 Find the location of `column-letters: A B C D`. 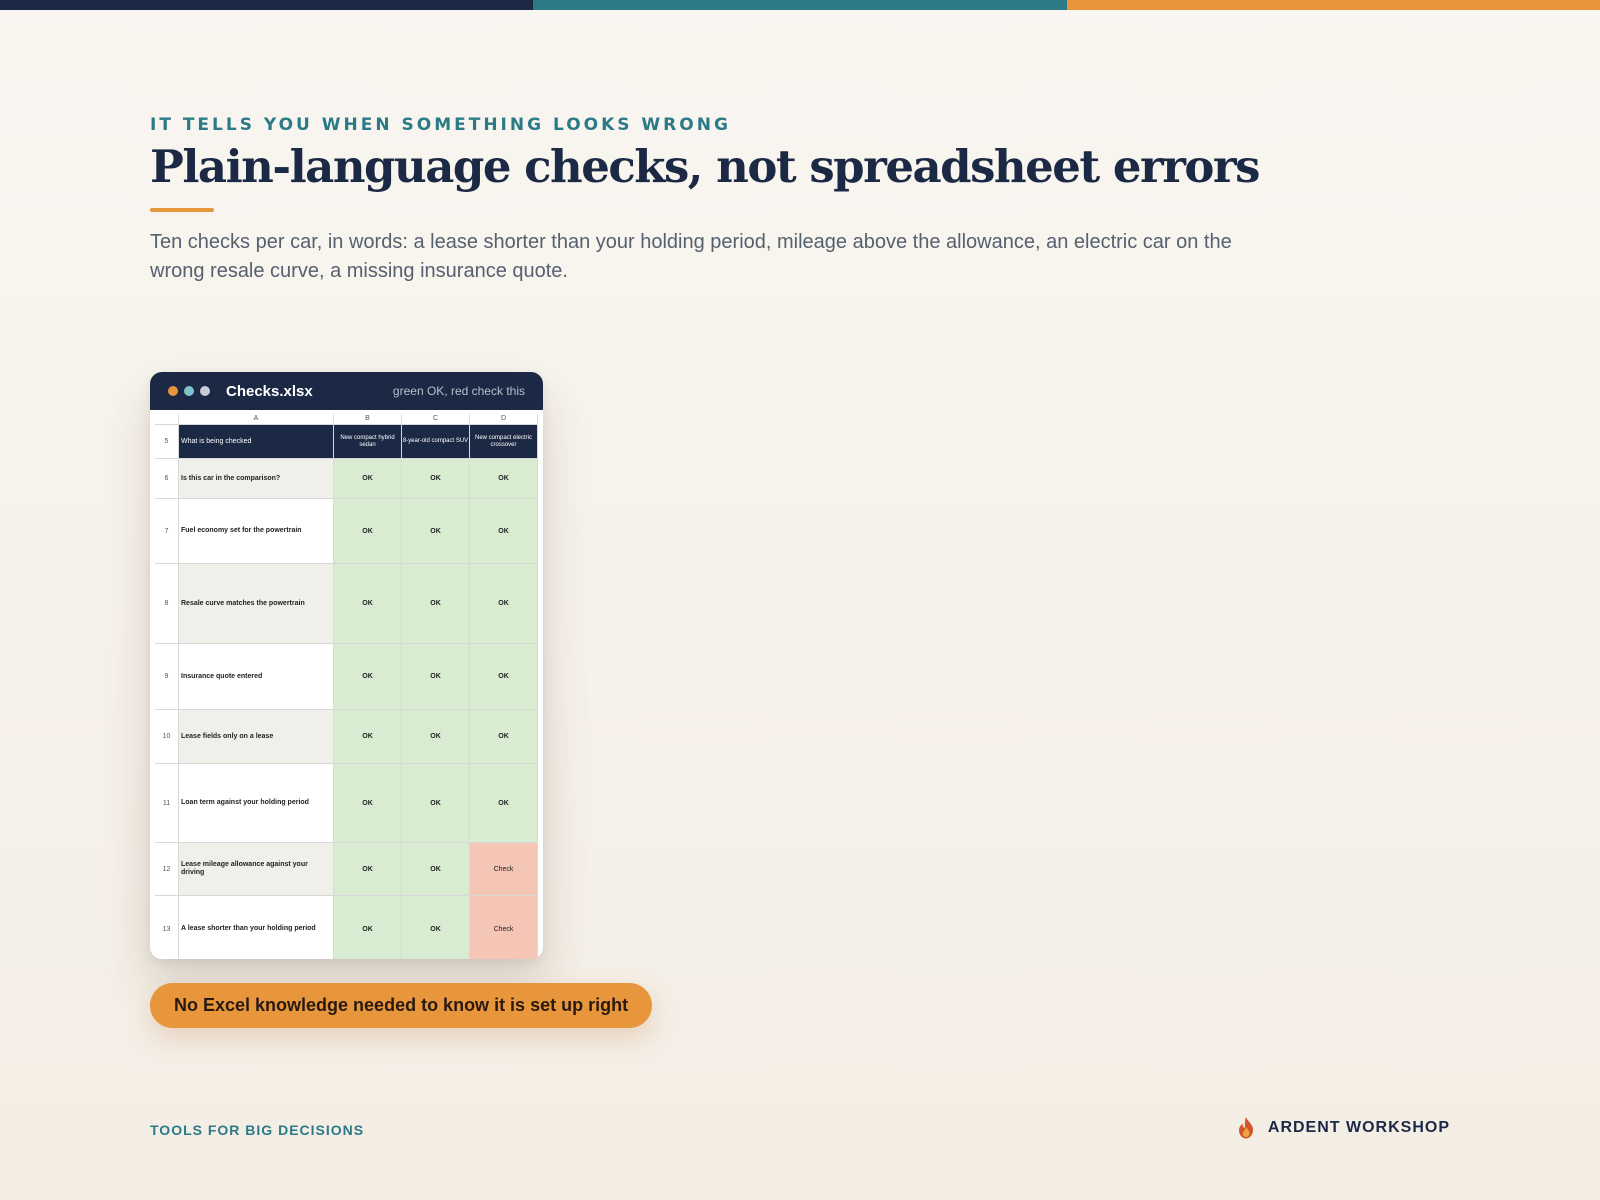

column-letters: A B C D is located at coordinates (346, 419).